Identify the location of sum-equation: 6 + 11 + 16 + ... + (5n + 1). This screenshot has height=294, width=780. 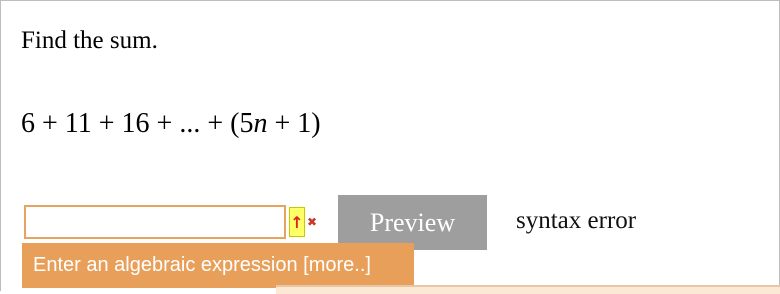
(171, 124).